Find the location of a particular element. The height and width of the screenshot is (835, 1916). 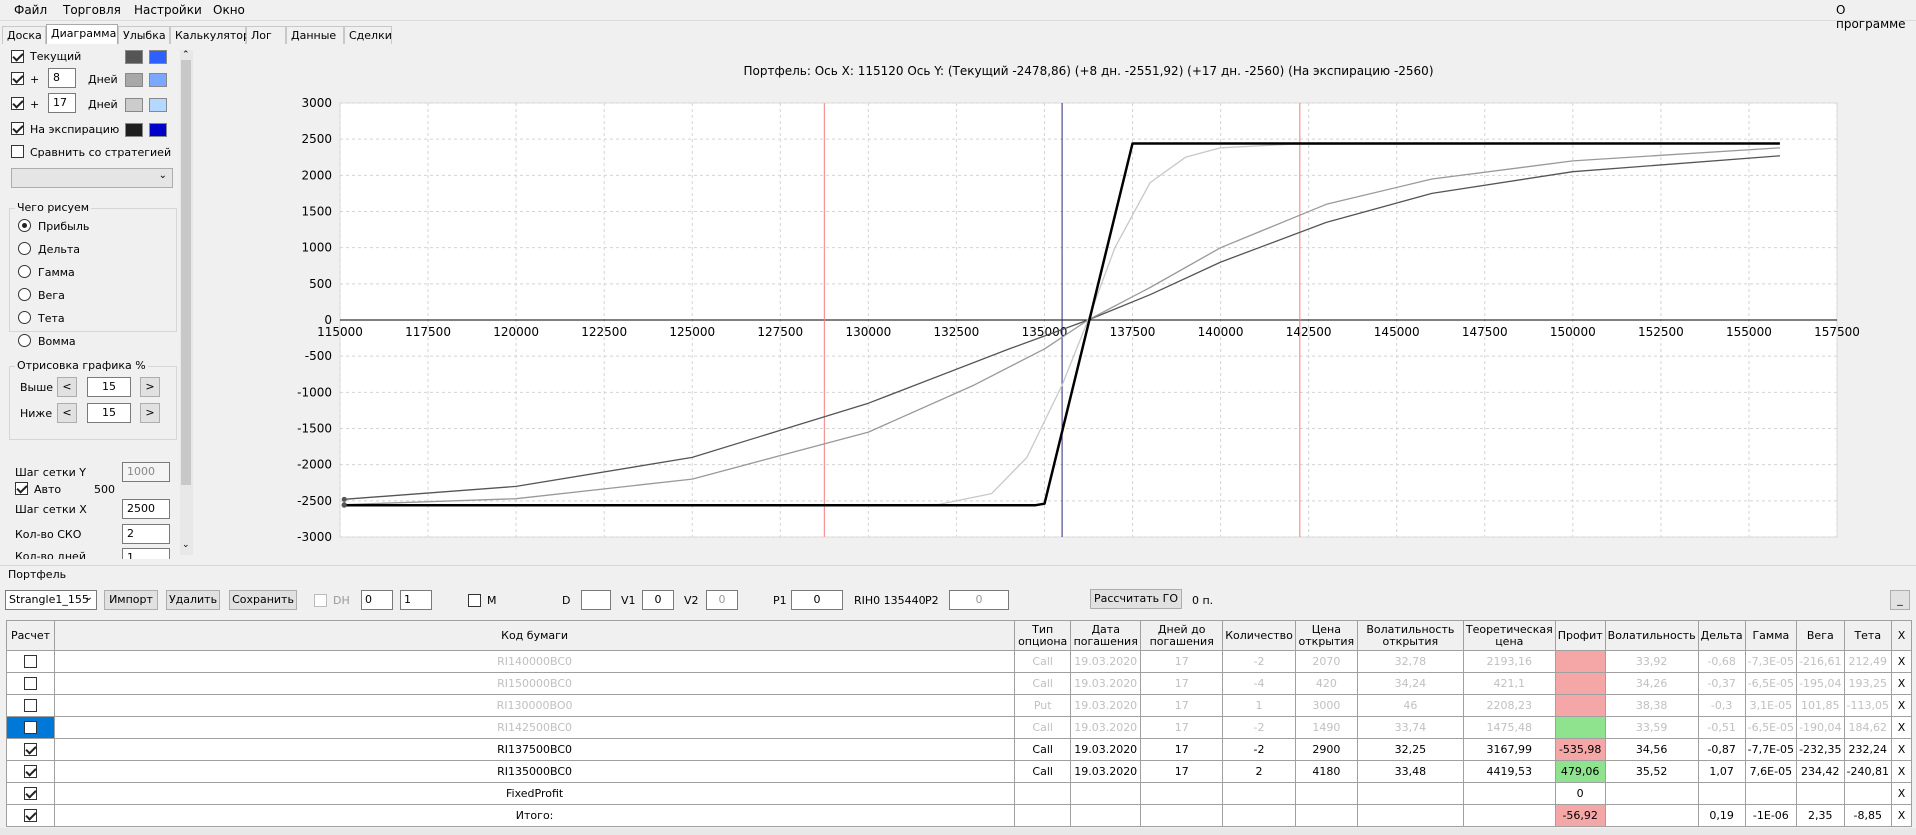

v1-input: 0 is located at coordinates (658, 600).